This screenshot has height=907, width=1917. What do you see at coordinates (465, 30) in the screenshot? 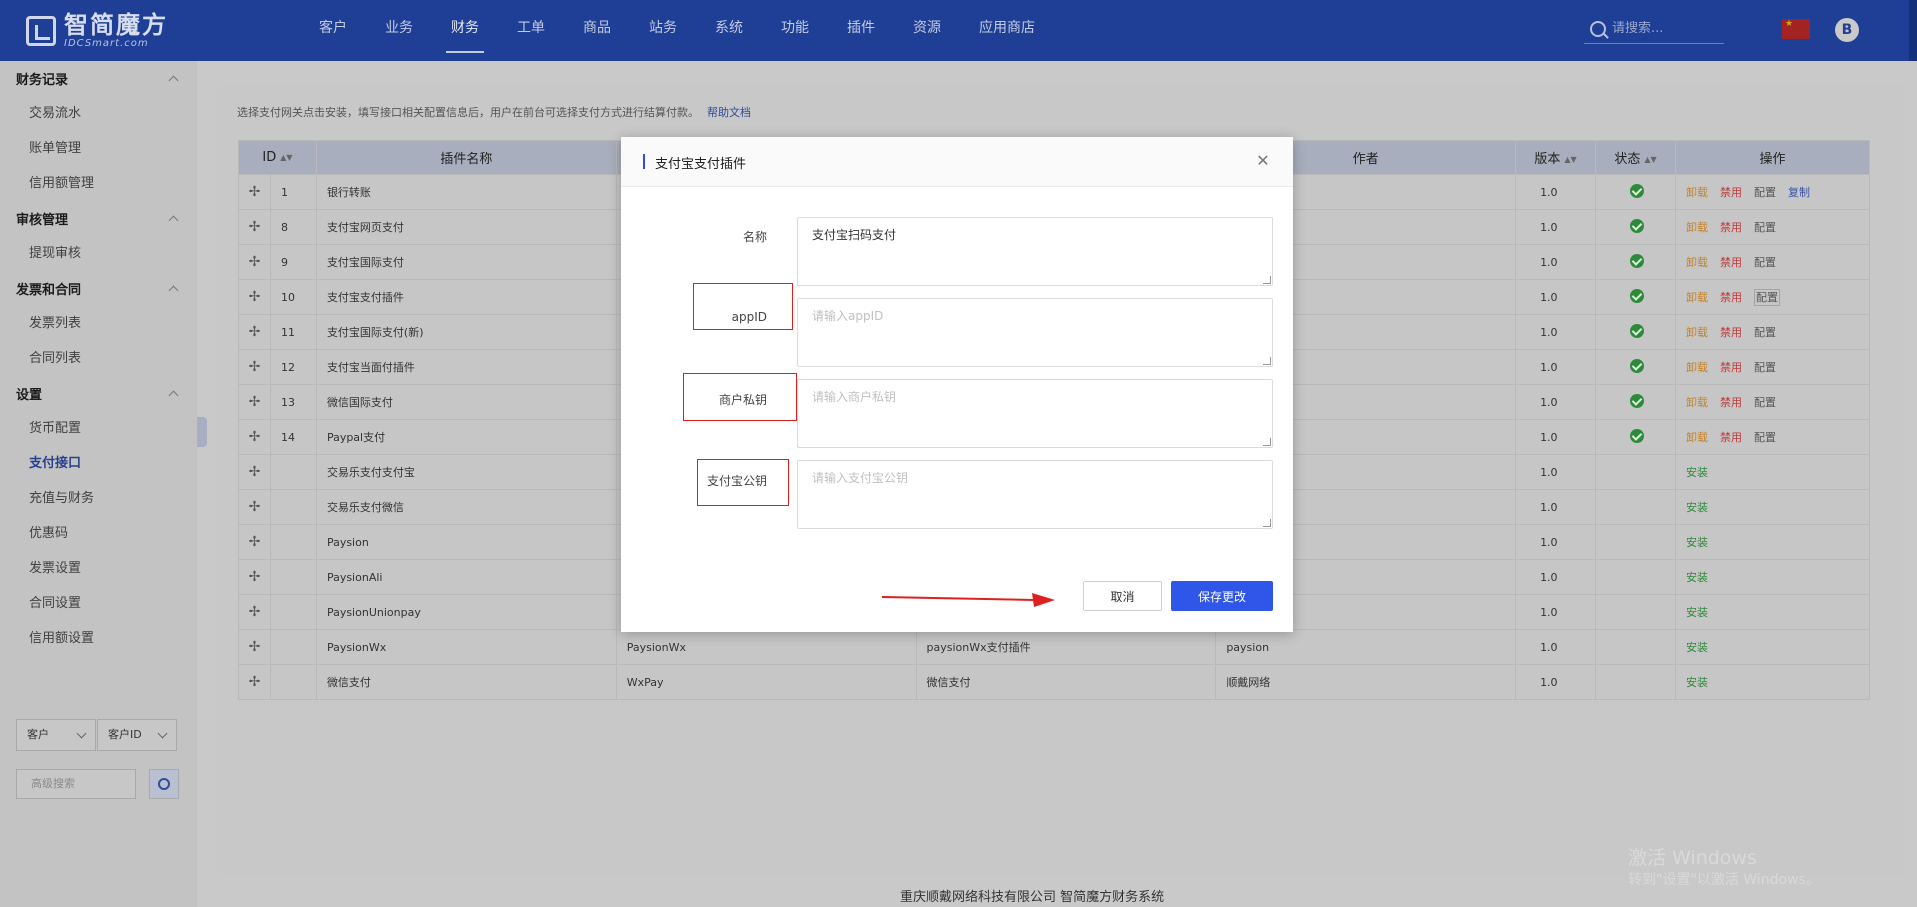
I see `nav-item: 财务` at bounding box center [465, 30].